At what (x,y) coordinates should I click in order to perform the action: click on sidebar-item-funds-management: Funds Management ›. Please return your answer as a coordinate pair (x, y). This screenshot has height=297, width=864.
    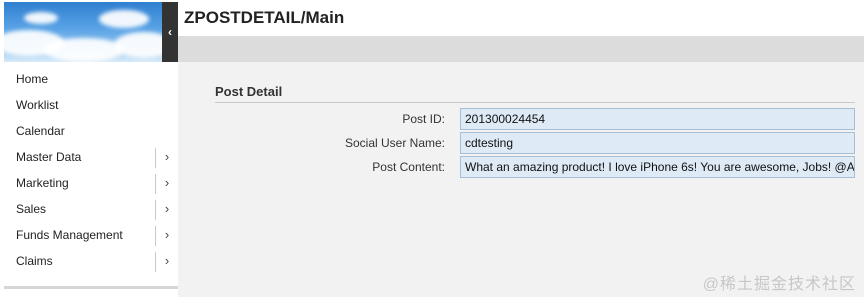
    Looking at the image, I should click on (91, 235).